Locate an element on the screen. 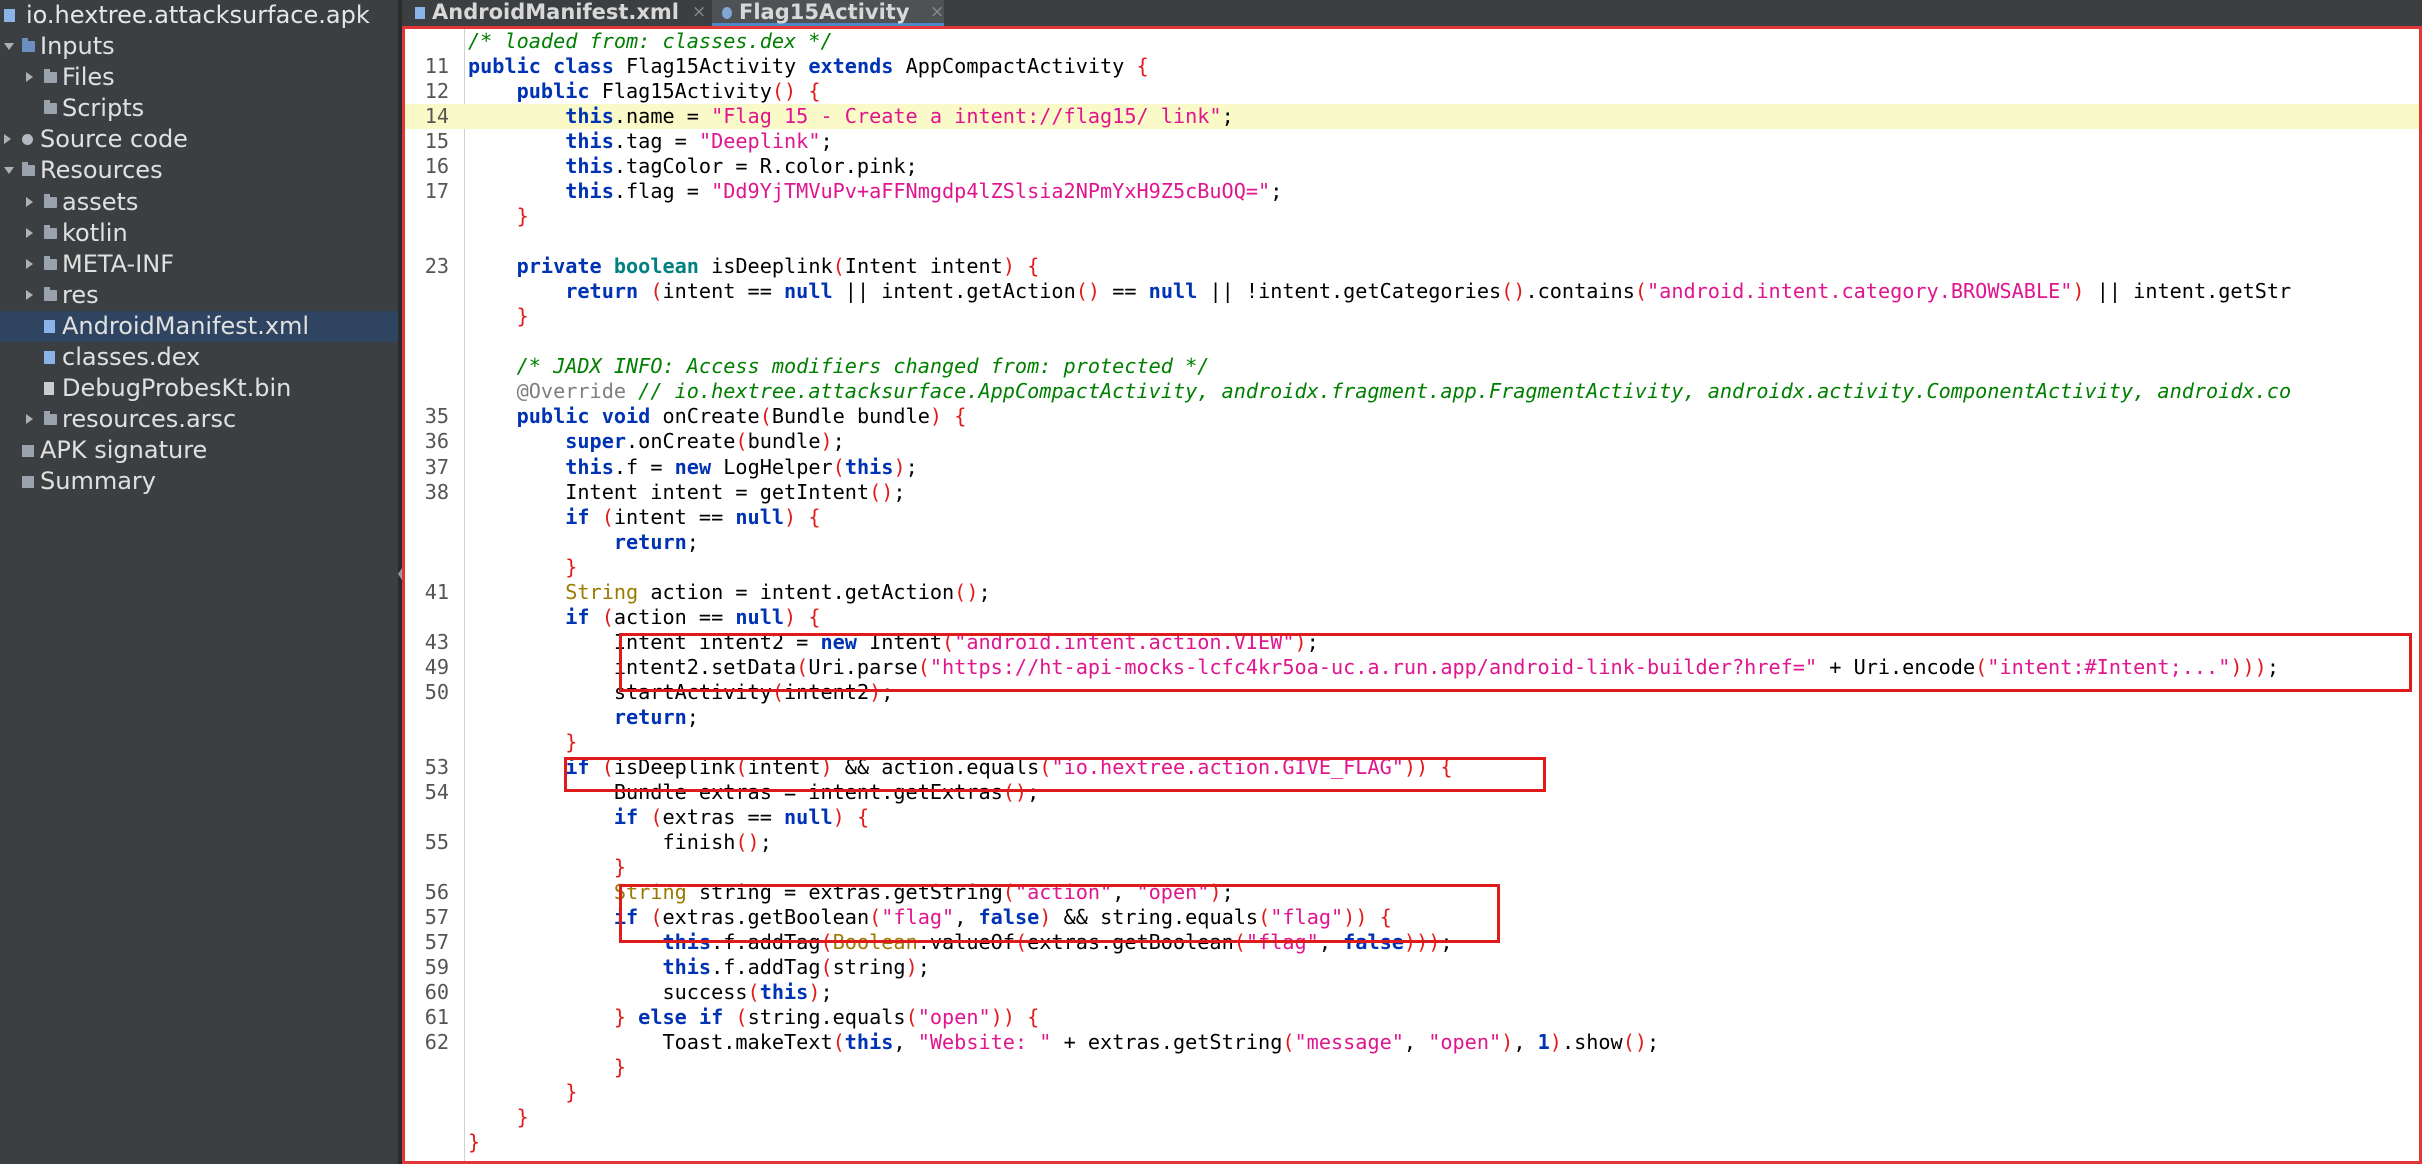 Image resolution: width=2422 pixels, height=1164 pixels. line-number: 38 is located at coordinates (436, 491).